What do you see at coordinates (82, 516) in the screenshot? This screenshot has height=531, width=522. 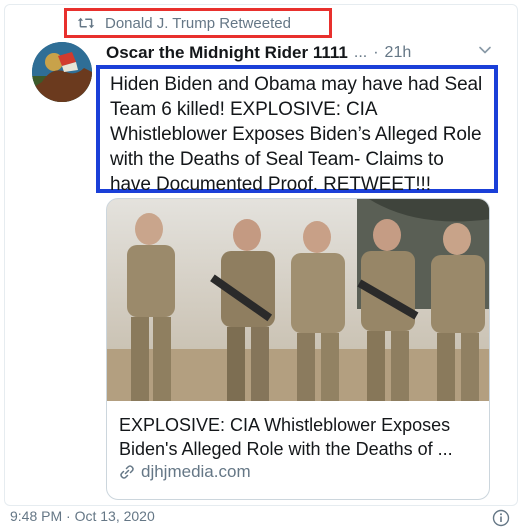 I see `tweet-timestamp: 9:48 PM · Oct 13, 2020` at bounding box center [82, 516].